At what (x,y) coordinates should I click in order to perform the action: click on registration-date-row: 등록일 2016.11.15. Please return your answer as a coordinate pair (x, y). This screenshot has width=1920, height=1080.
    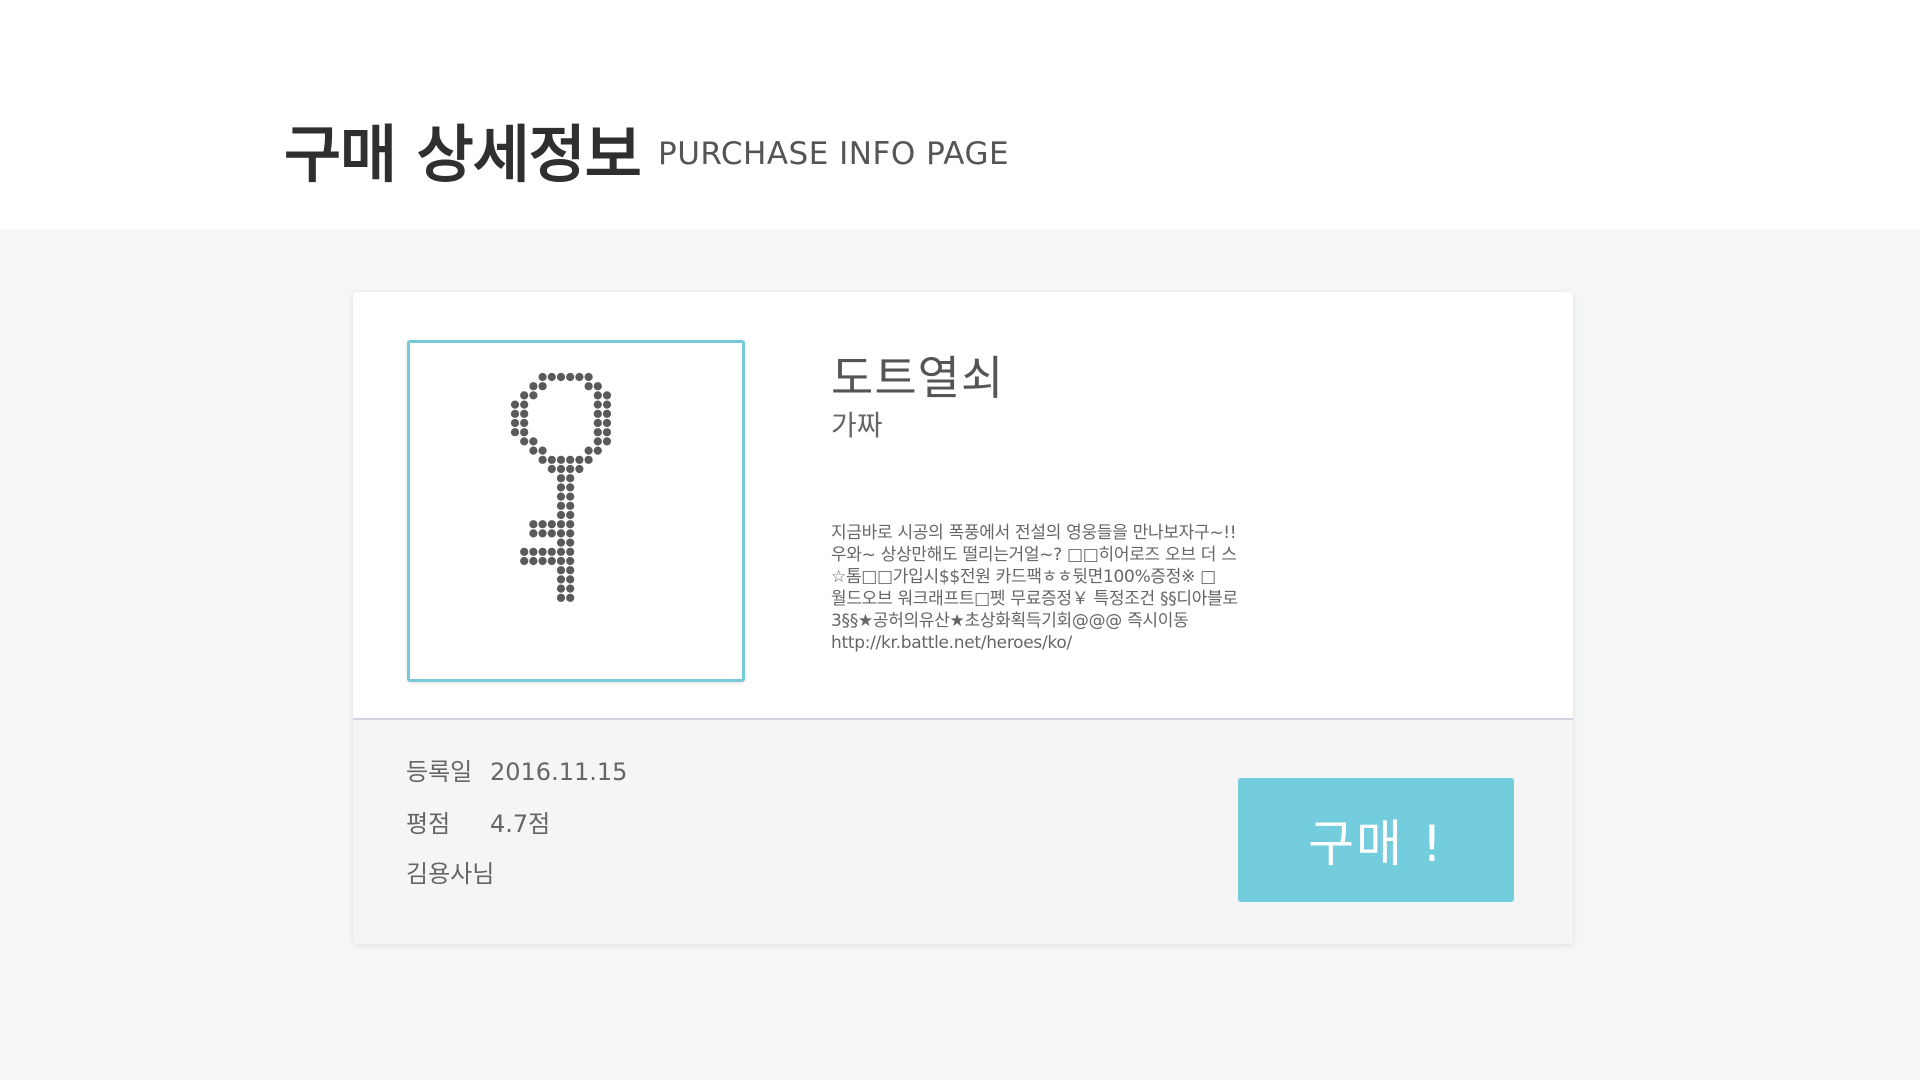
    Looking at the image, I should click on (516, 769).